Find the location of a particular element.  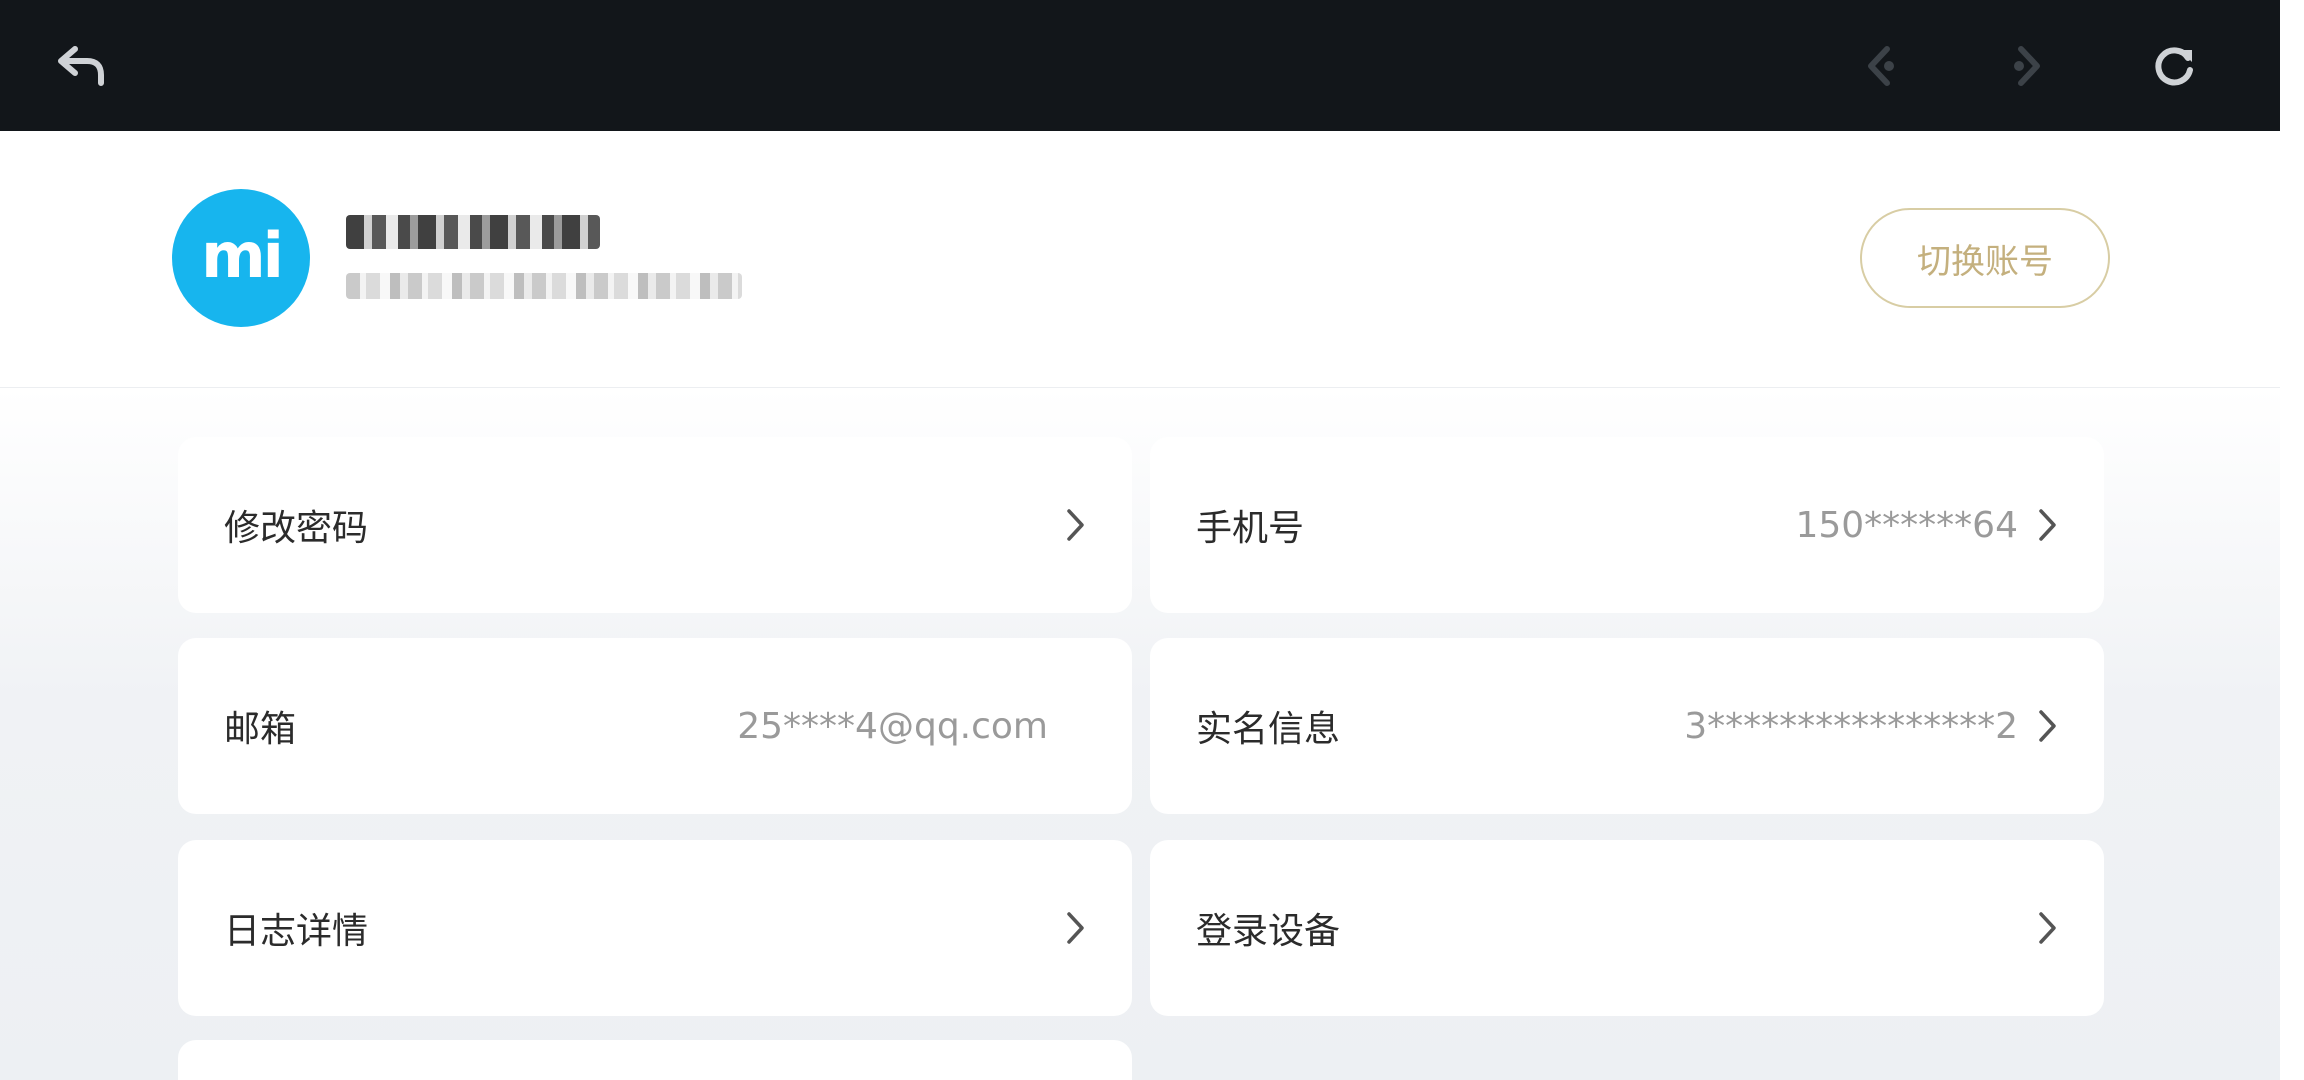

change-password-label: 修改密码 is located at coordinates (296, 528).